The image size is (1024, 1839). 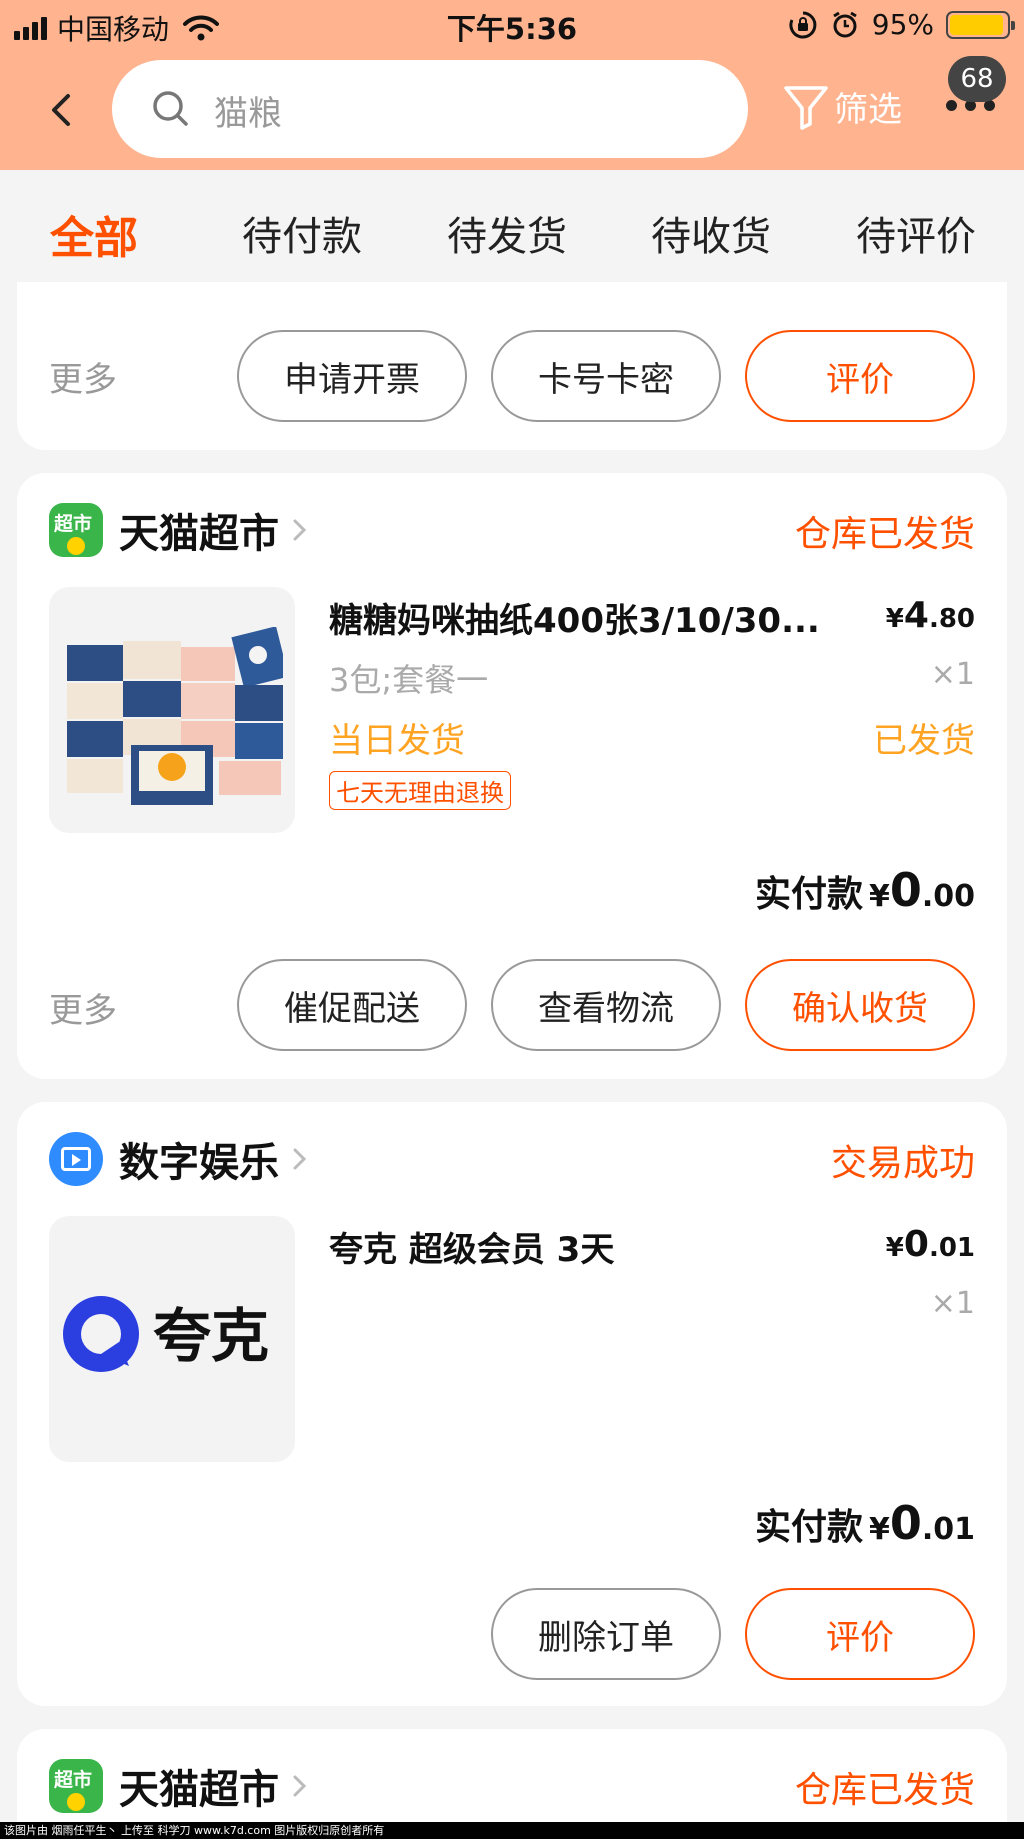 I want to click on tab-all: 全部, so click(x=94, y=234).